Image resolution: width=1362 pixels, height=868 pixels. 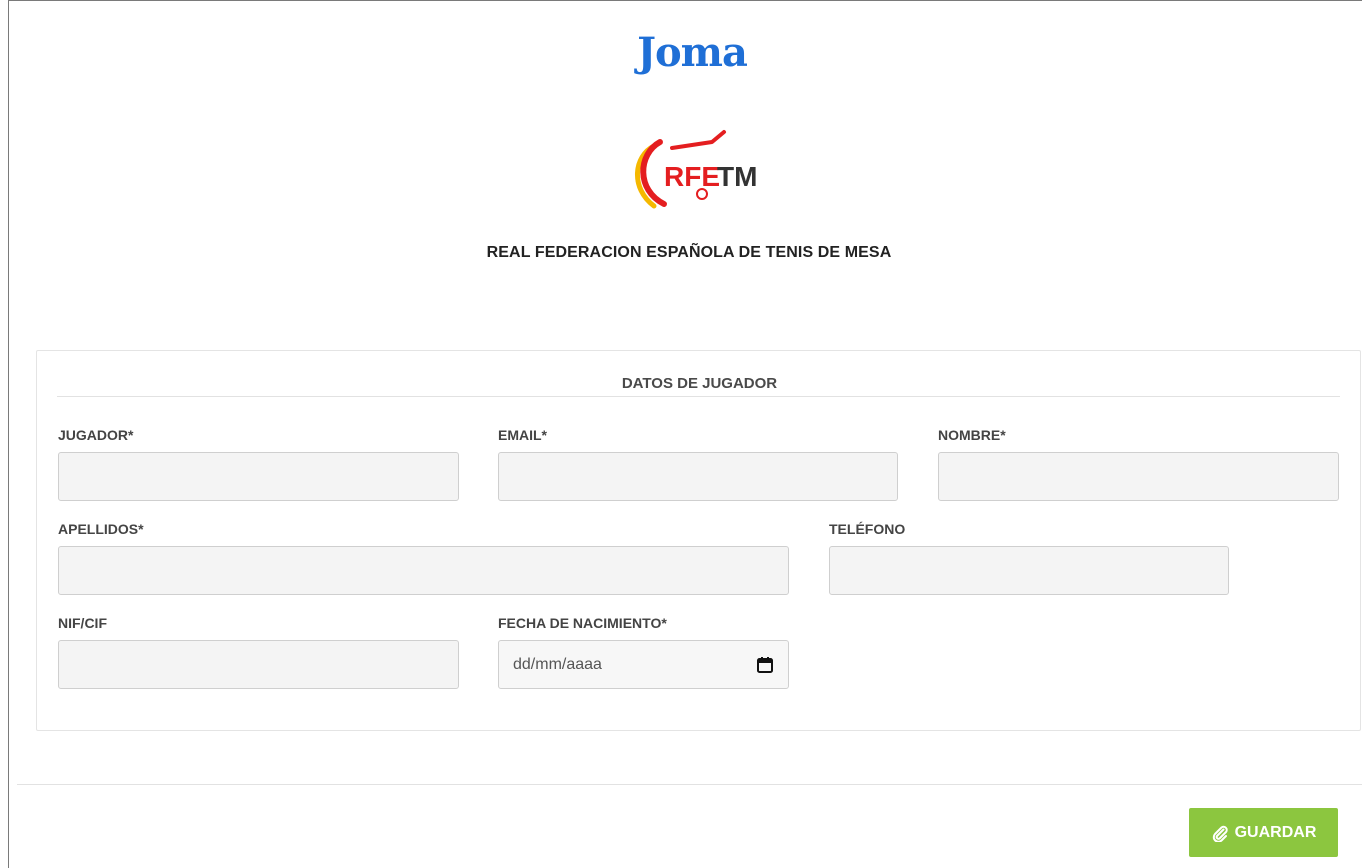 What do you see at coordinates (765, 665) in the screenshot?
I see `calendar-icon` at bounding box center [765, 665].